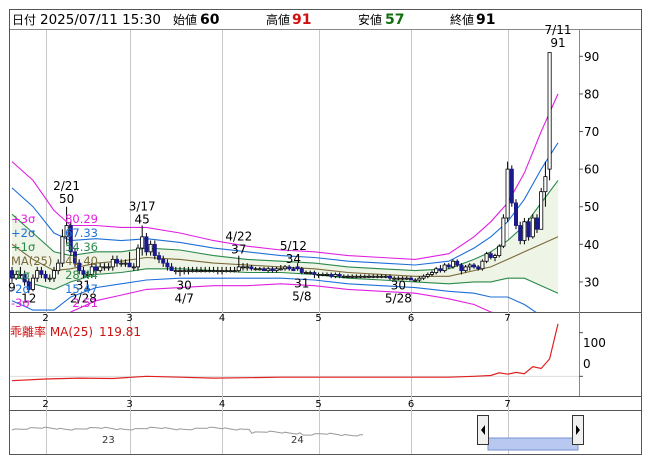  What do you see at coordinates (411, 404) in the screenshot?
I see `axis-date-tick-6: 6` at bounding box center [411, 404].